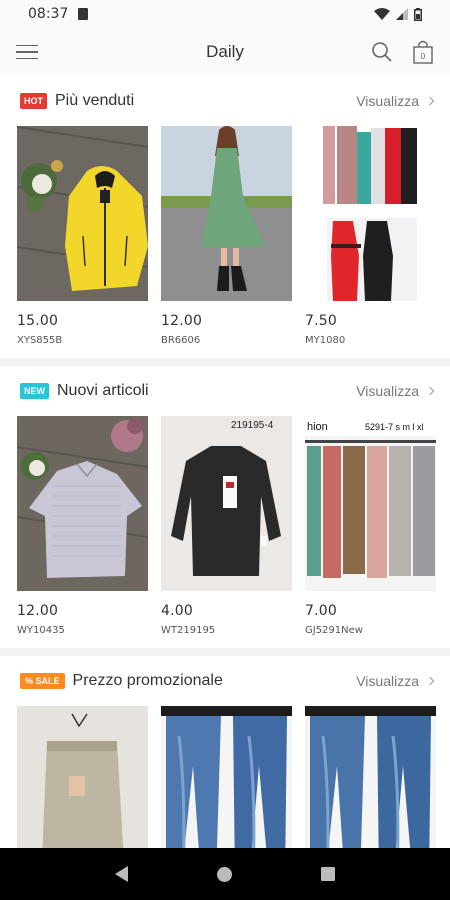  I want to click on product-card: hion 5291-7 s m l xl 7.00 GJ5291New, so click(370, 526).